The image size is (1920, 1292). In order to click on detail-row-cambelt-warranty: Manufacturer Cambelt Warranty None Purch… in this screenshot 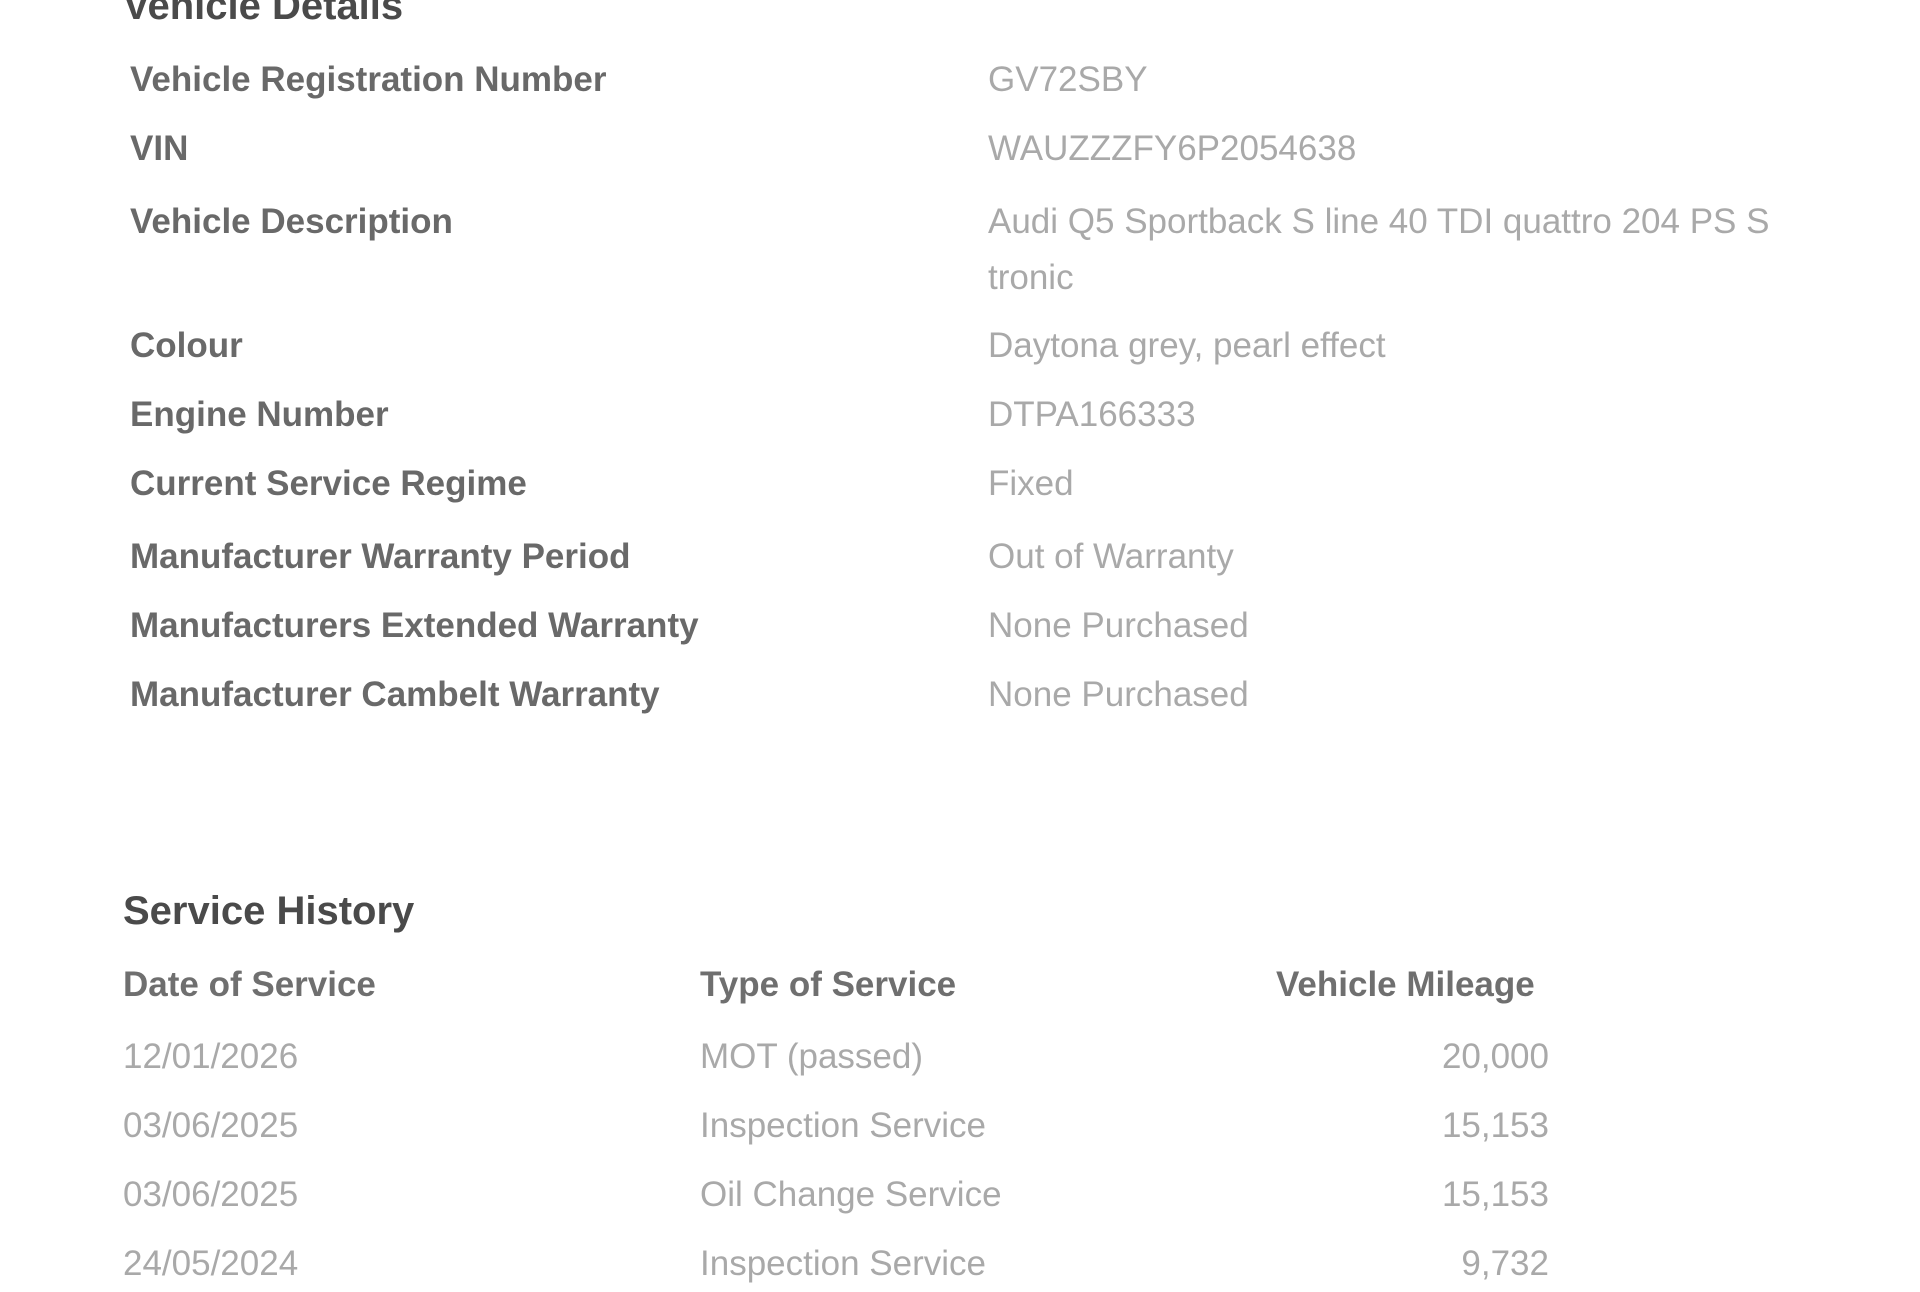, I will do `click(980, 695)`.